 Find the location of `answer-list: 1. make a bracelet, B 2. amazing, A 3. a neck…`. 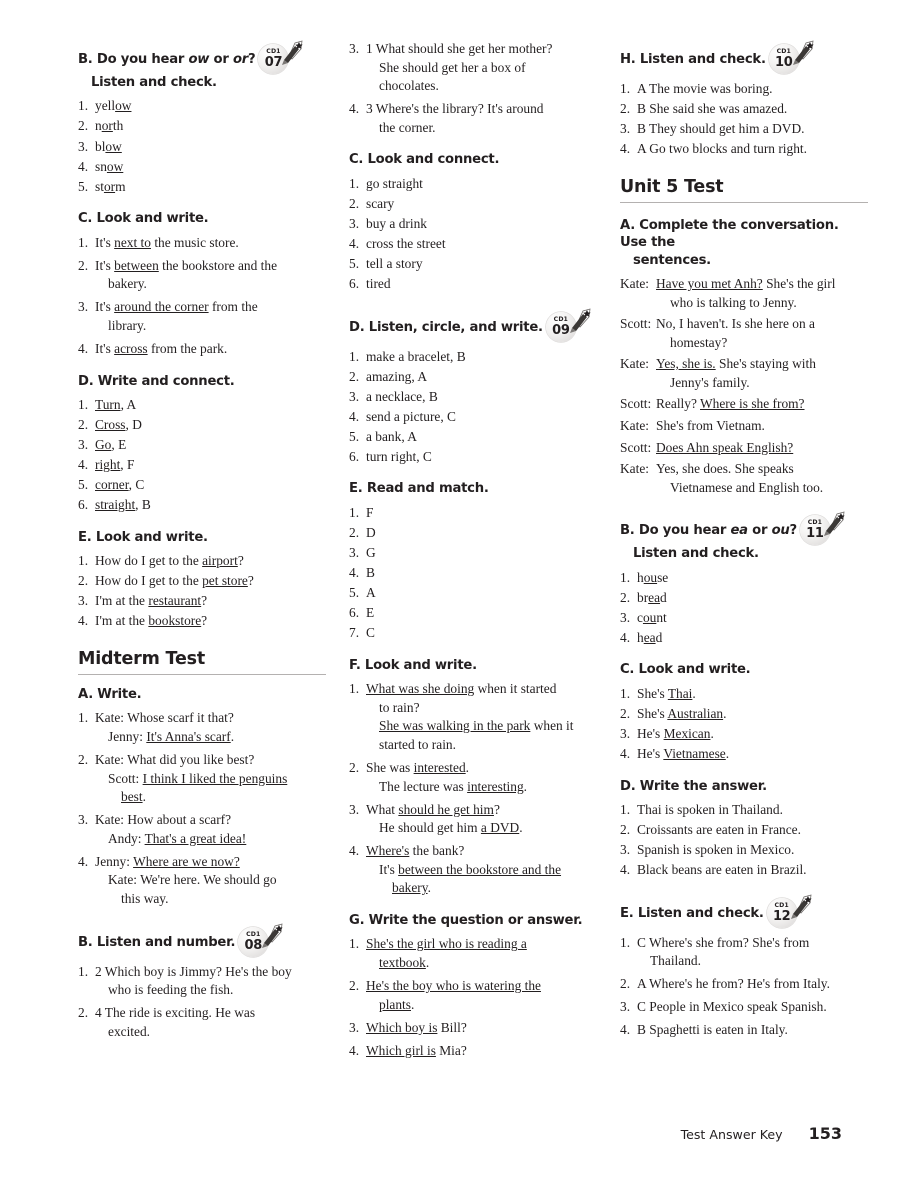

answer-list: 1. make a bracelet, B 2. amazing, A 3. a neck… is located at coordinates (473, 407).